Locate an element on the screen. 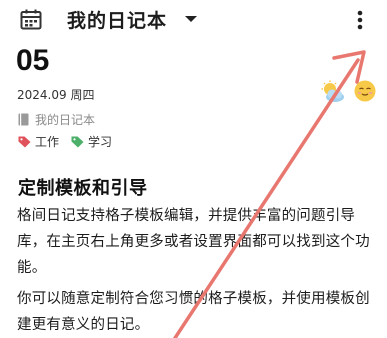 This screenshot has width=387, height=338. app-toolbar: 我的日记本 is located at coordinates (193, 20).